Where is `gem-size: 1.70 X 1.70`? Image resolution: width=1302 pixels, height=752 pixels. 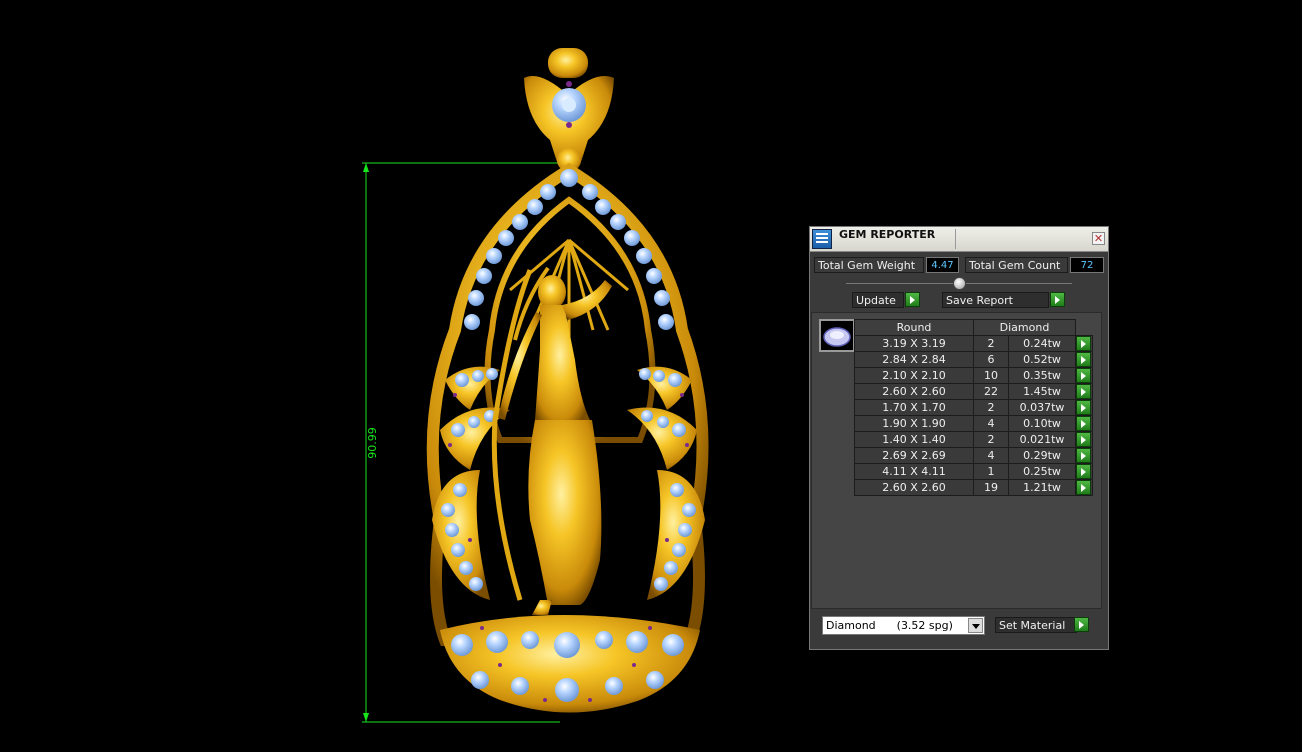
gem-size: 1.70 X 1.70 is located at coordinates (914, 407).